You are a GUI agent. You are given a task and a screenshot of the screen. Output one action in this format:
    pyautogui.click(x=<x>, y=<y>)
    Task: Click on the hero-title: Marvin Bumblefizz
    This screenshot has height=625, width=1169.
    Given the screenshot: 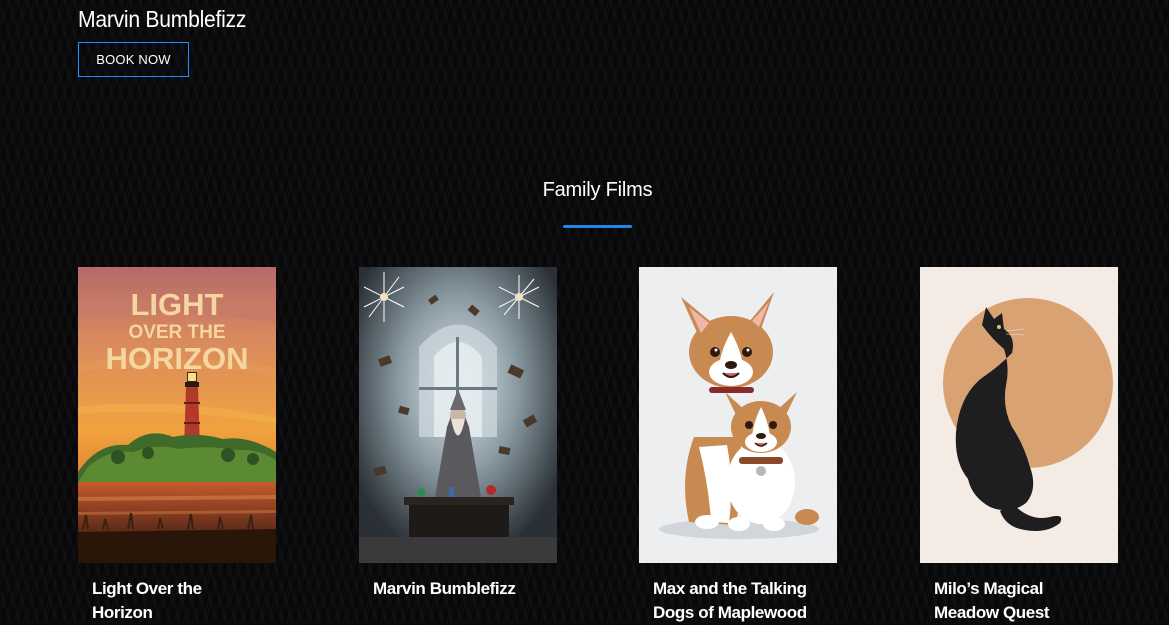 What is the action you would take?
    pyautogui.click(x=162, y=19)
    